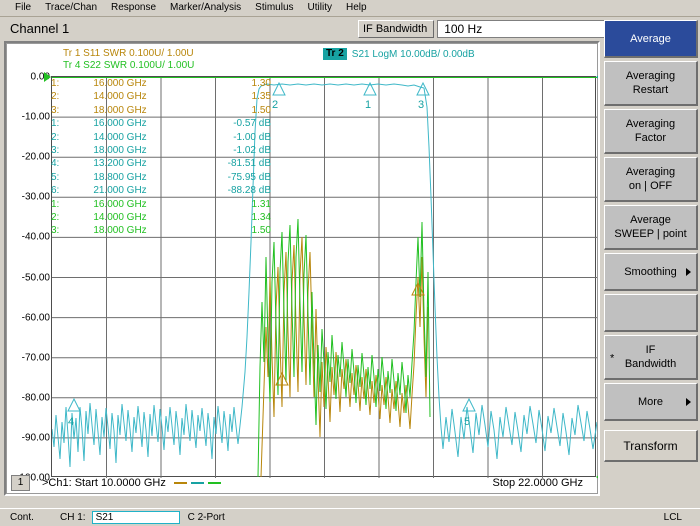 This screenshot has width=700, height=526. What do you see at coordinates (73, 517) in the screenshot?
I see `status-channel: CH 1:` at bounding box center [73, 517].